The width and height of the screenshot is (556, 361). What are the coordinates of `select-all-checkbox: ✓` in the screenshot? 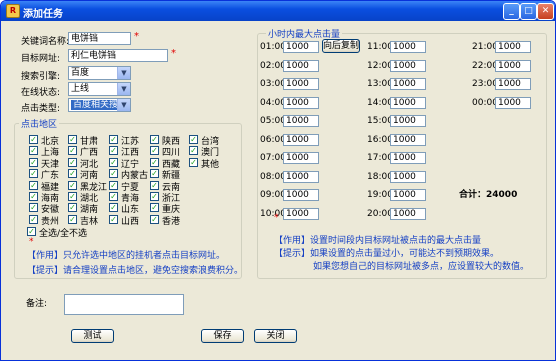 It's located at (31, 231).